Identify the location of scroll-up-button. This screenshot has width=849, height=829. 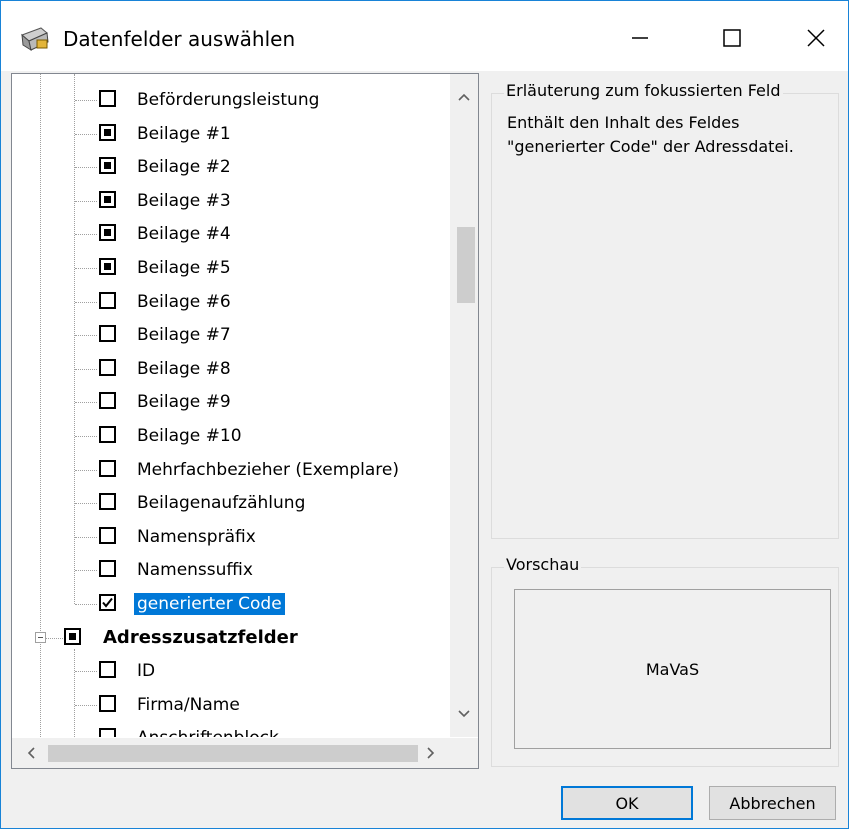
(464, 97).